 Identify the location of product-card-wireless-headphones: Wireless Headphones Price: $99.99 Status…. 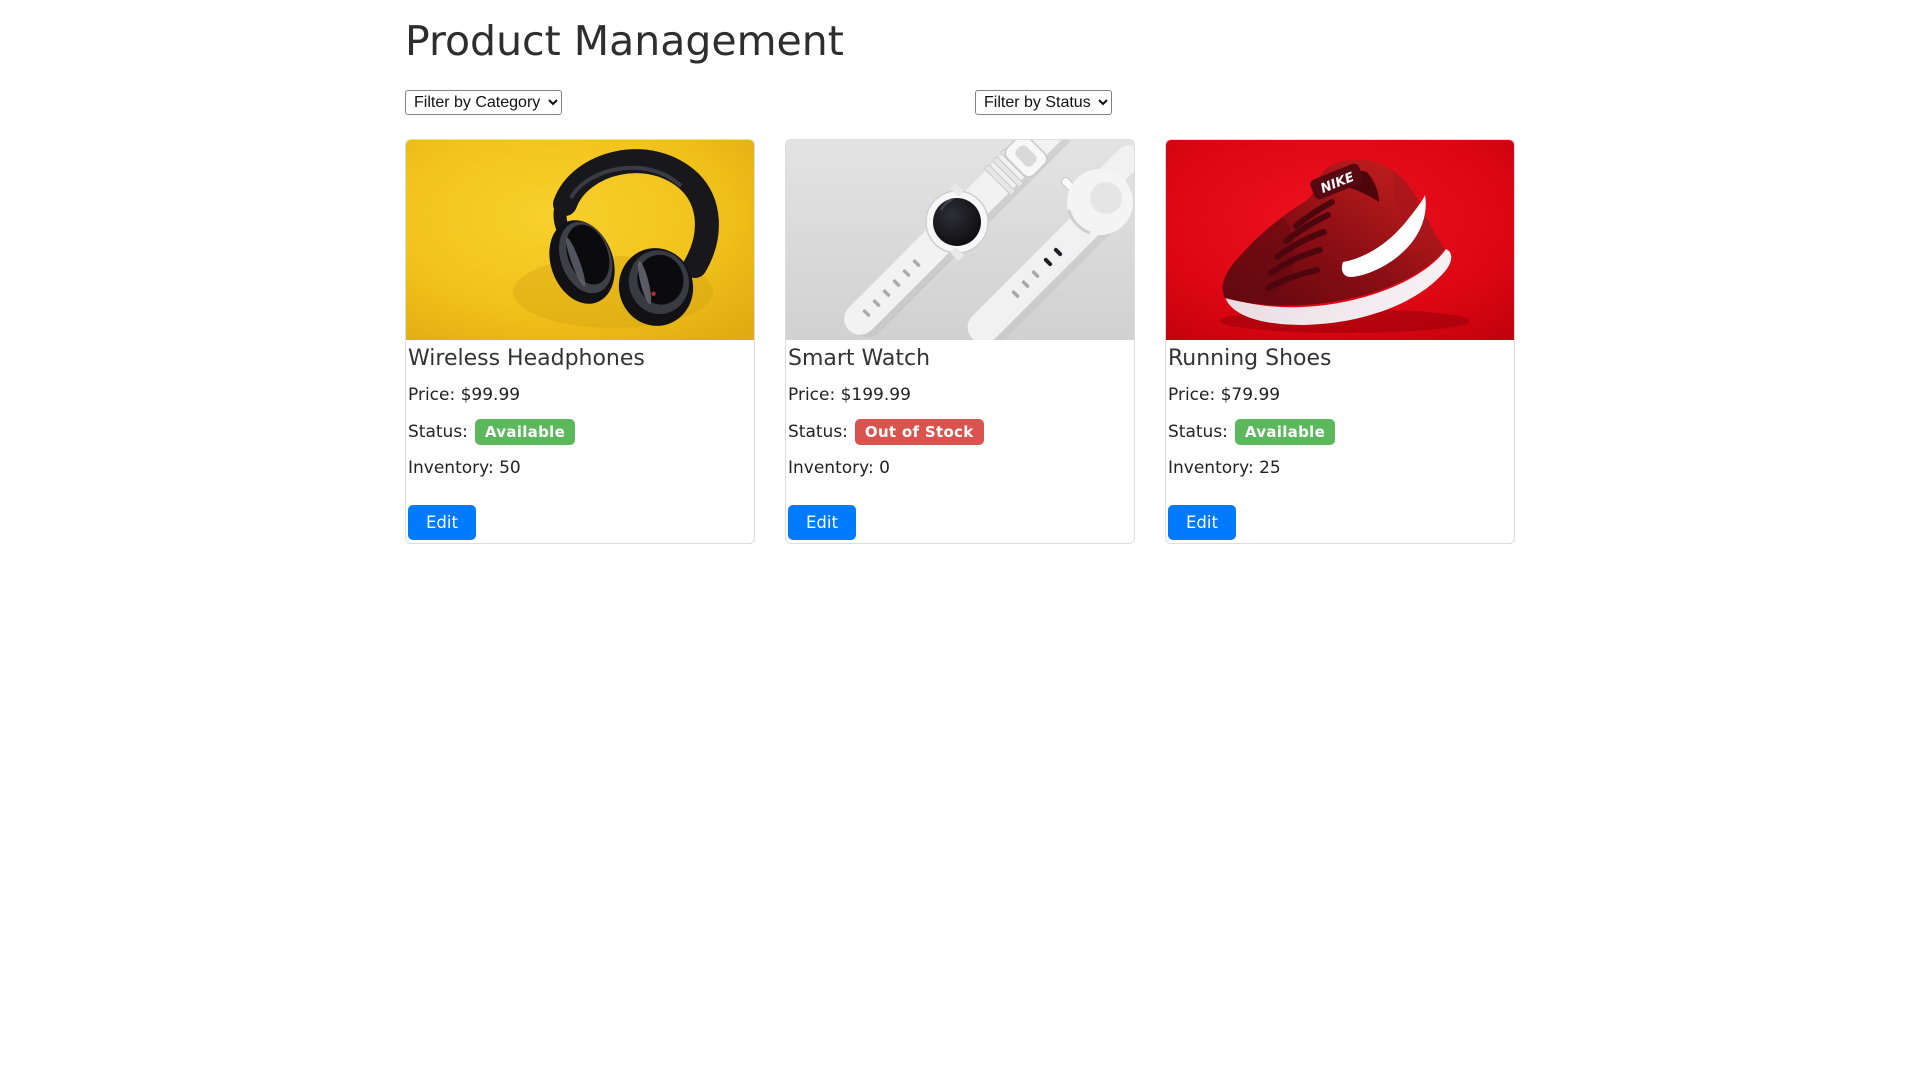
(580, 341).